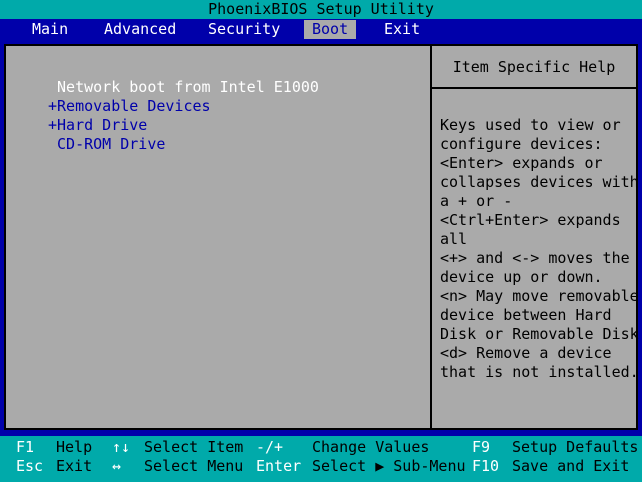 This screenshot has width=642, height=482. What do you see at coordinates (25, 447) in the screenshot?
I see `key-f1: F1` at bounding box center [25, 447].